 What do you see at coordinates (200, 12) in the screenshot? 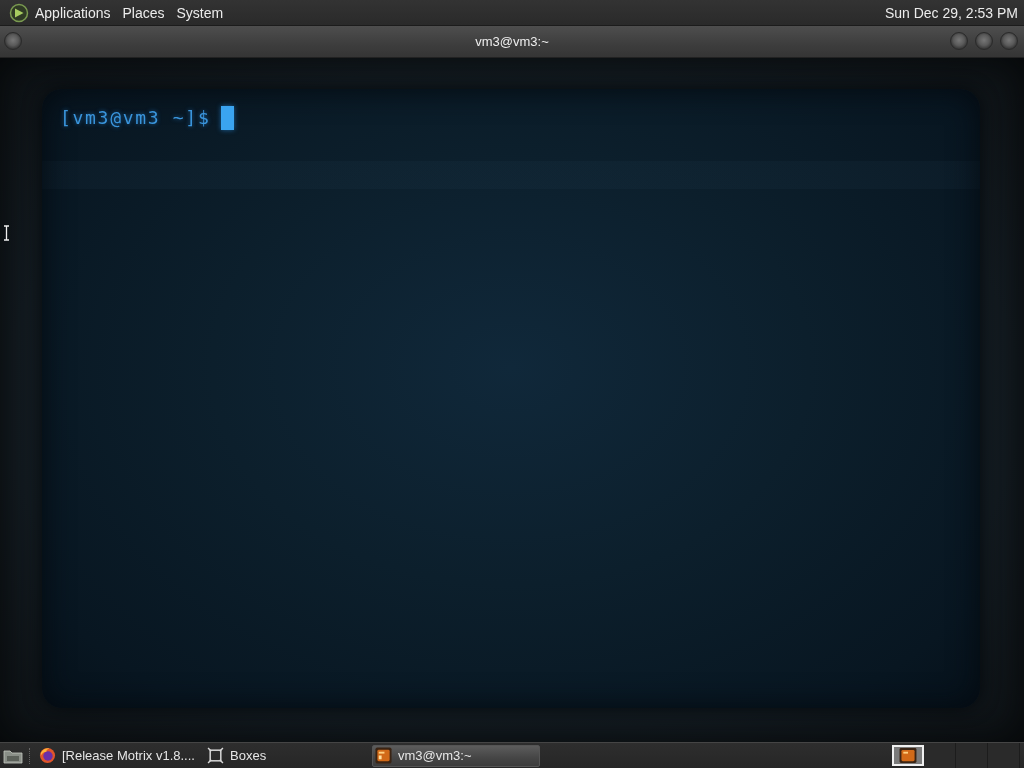
I see `panel-menu: System` at bounding box center [200, 12].